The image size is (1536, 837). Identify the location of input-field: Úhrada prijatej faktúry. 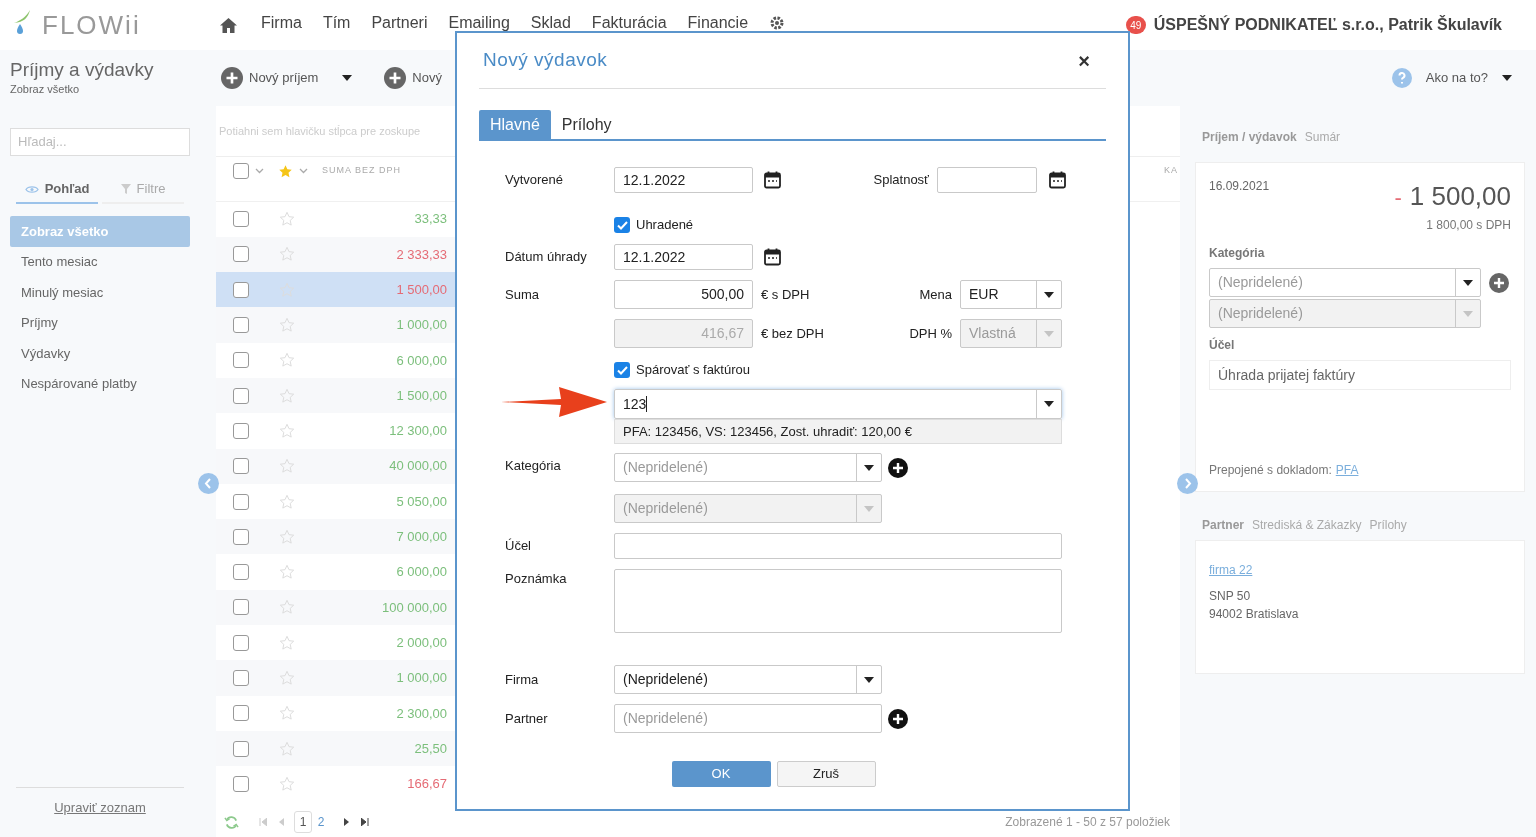
(1360, 375).